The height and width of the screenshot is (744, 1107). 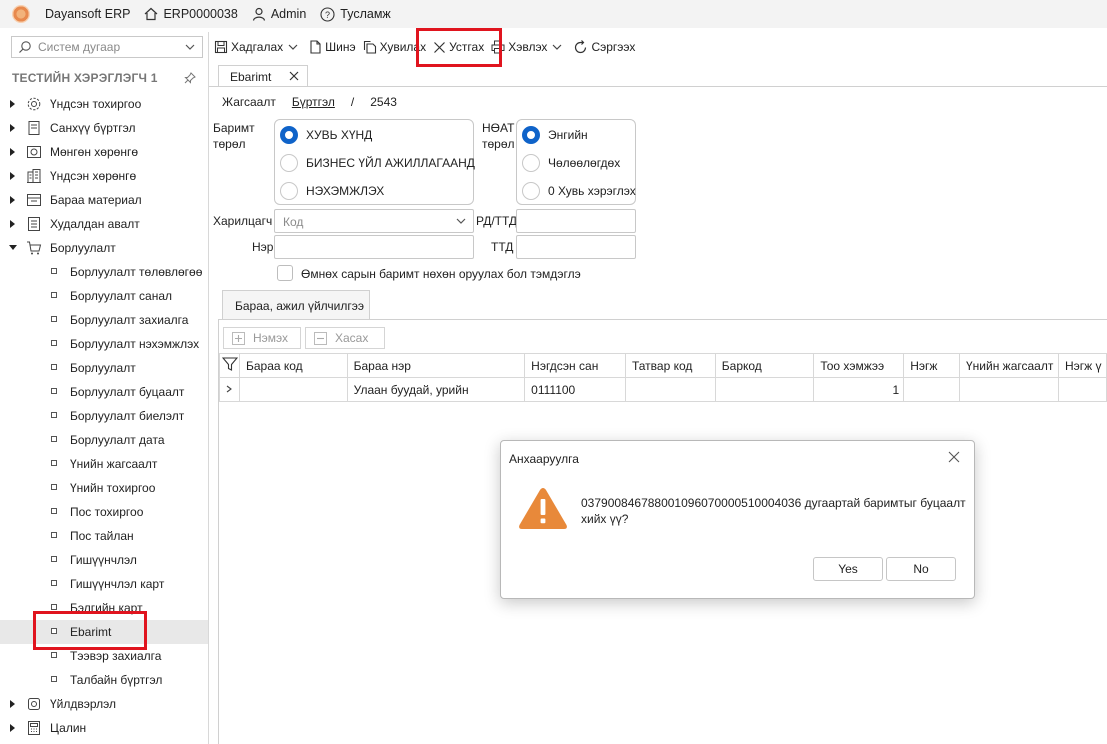 I want to click on tree-child-item: Бэлгийн карт, so click(x=104, y=608).